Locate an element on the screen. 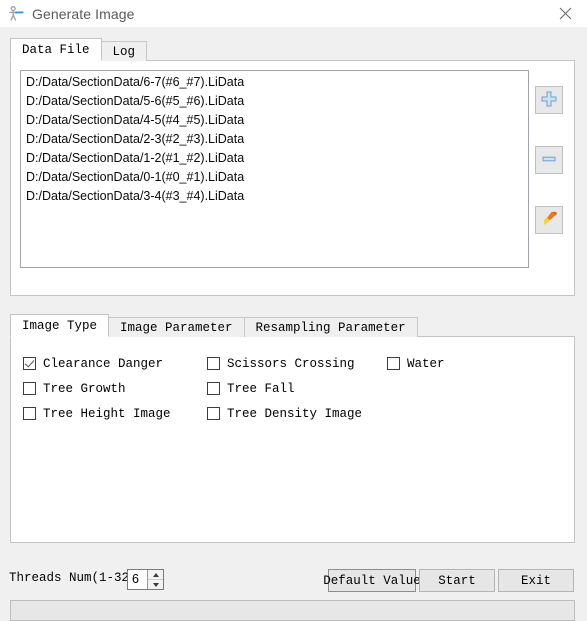 This screenshot has height=621, width=587. stepper-down-button is located at coordinates (155, 584).